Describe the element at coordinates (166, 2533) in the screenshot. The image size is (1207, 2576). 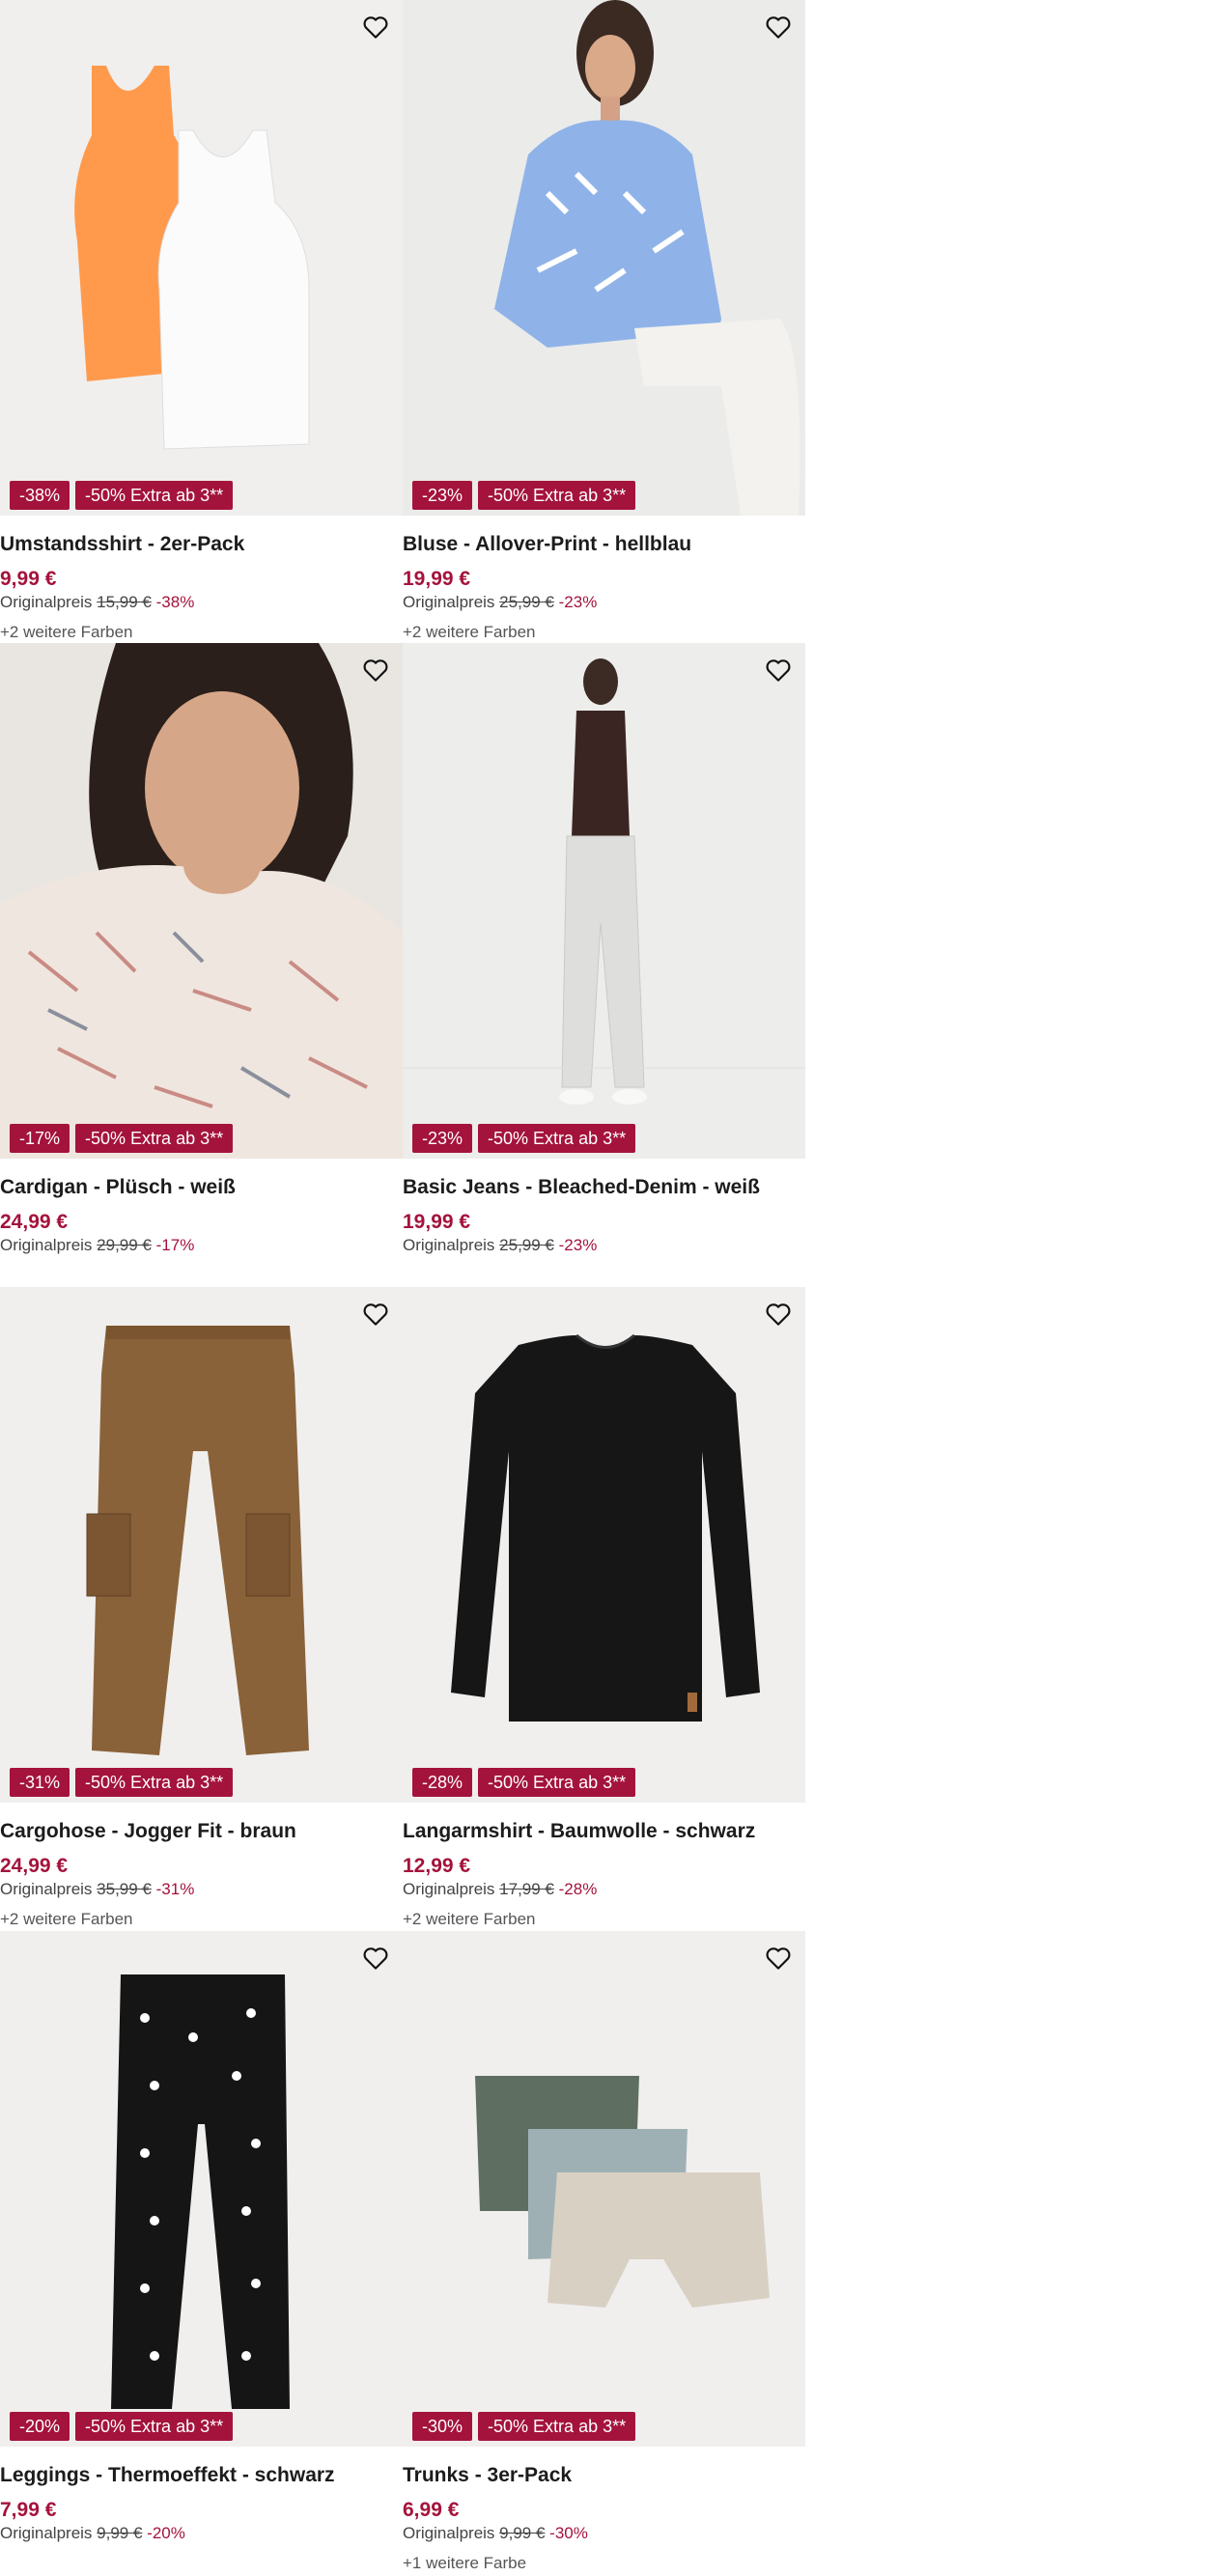
I see `discount-percent: -20%` at that location.